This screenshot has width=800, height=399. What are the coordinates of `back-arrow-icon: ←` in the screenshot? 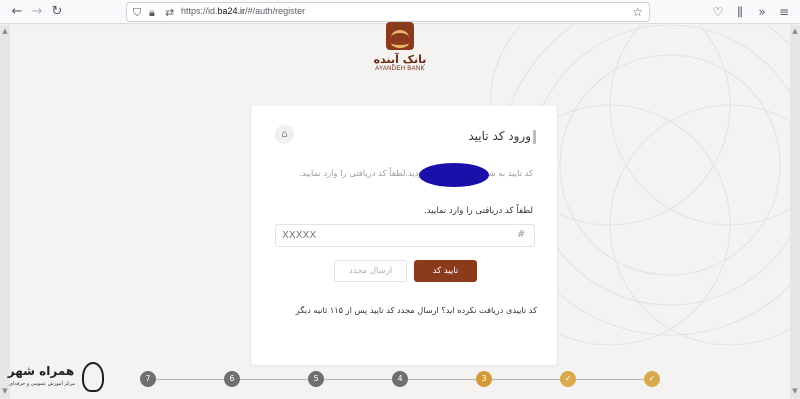 It's located at (17, 12).